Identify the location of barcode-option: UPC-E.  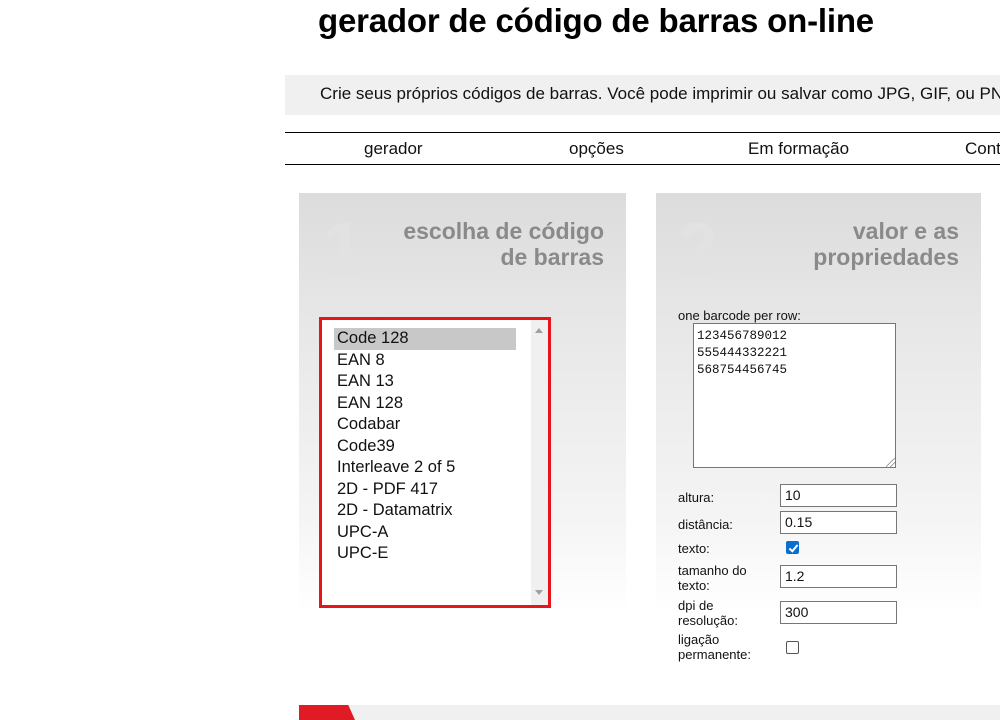
(425, 554).